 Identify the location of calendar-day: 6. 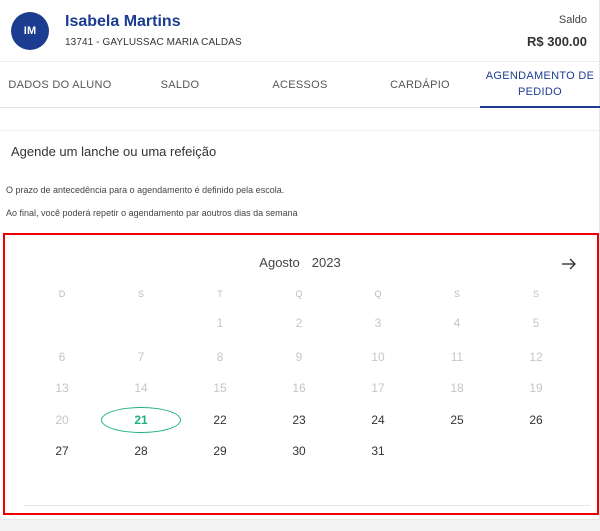
(62, 357).